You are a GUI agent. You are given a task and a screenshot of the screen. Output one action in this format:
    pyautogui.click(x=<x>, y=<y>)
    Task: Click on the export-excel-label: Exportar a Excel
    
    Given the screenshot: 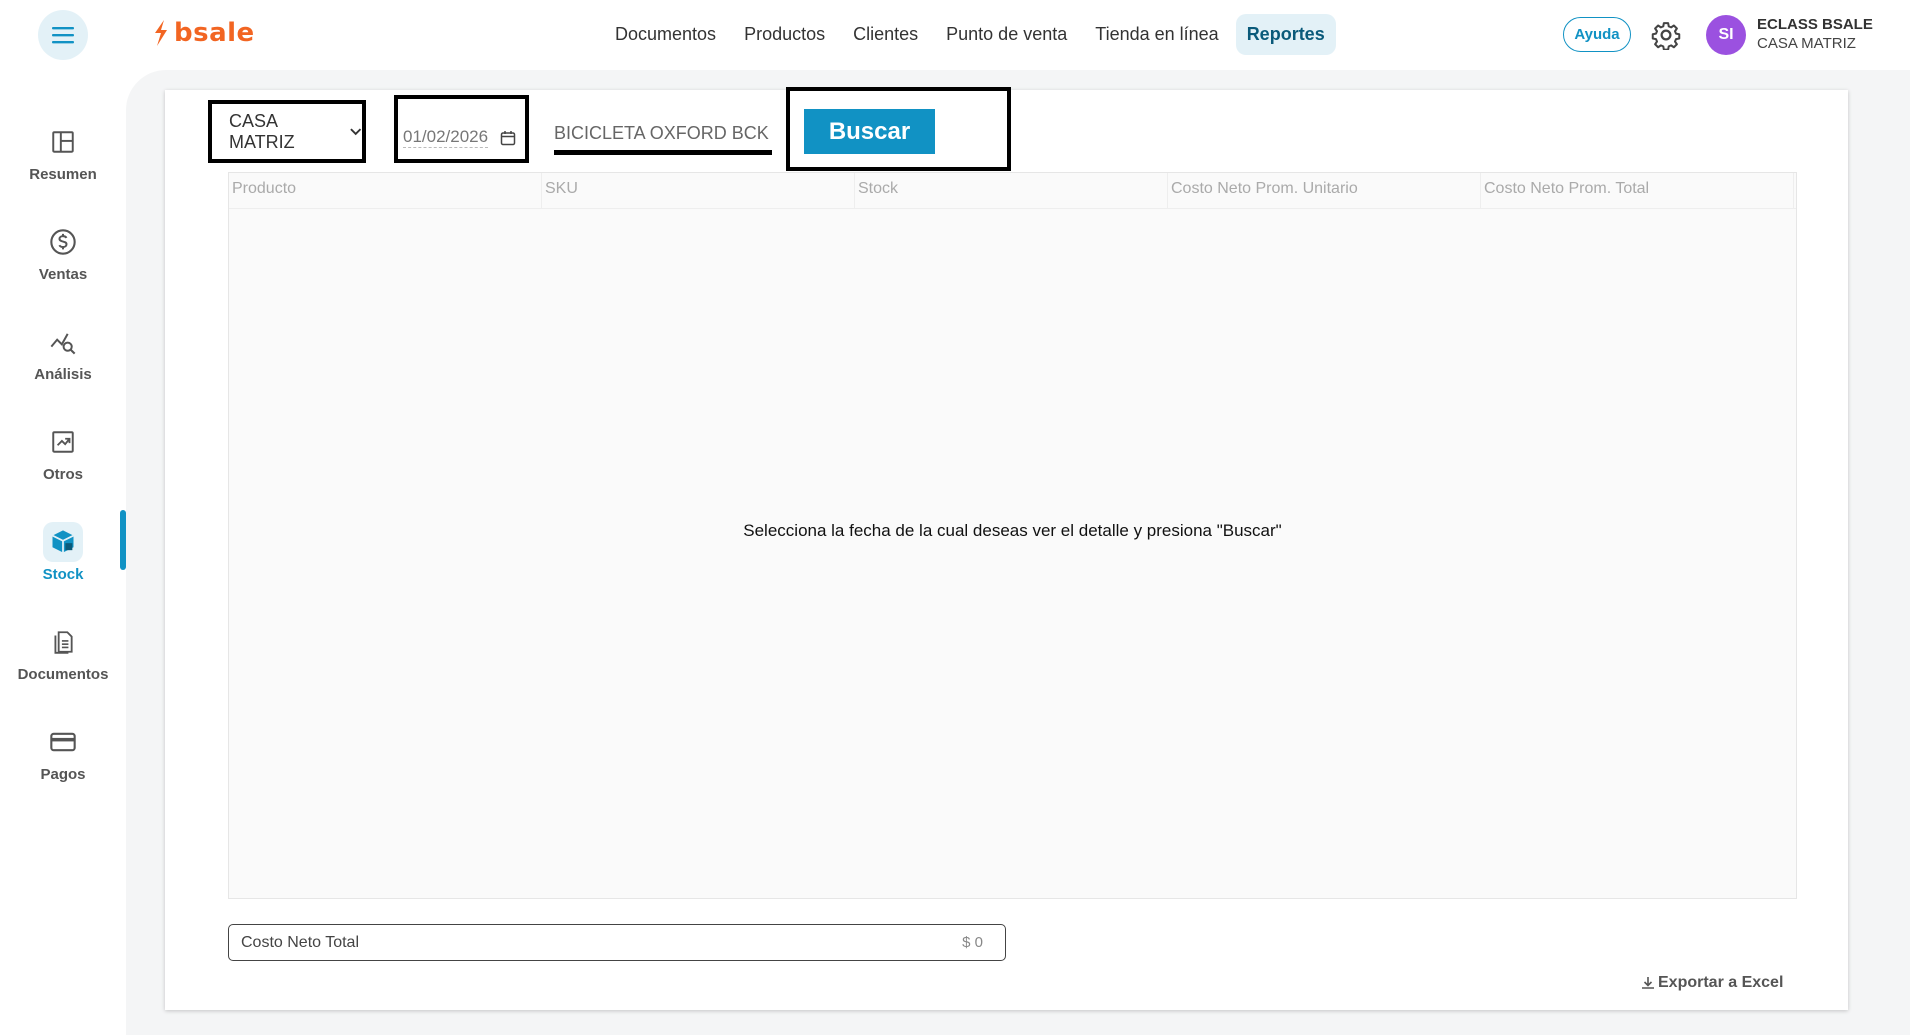 What is the action you would take?
    pyautogui.click(x=1721, y=982)
    